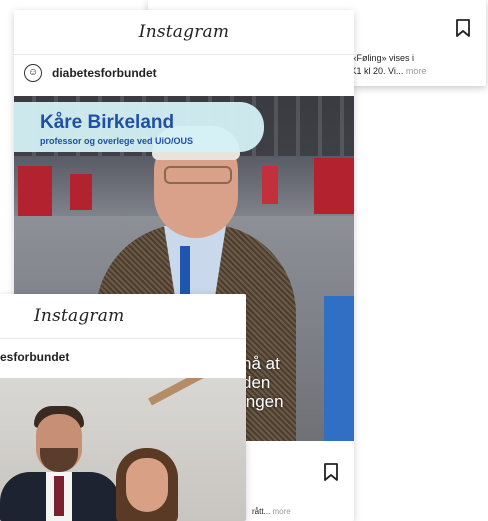  Describe the element at coordinates (339, 368) in the screenshot. I see `blue-panel` at that location.